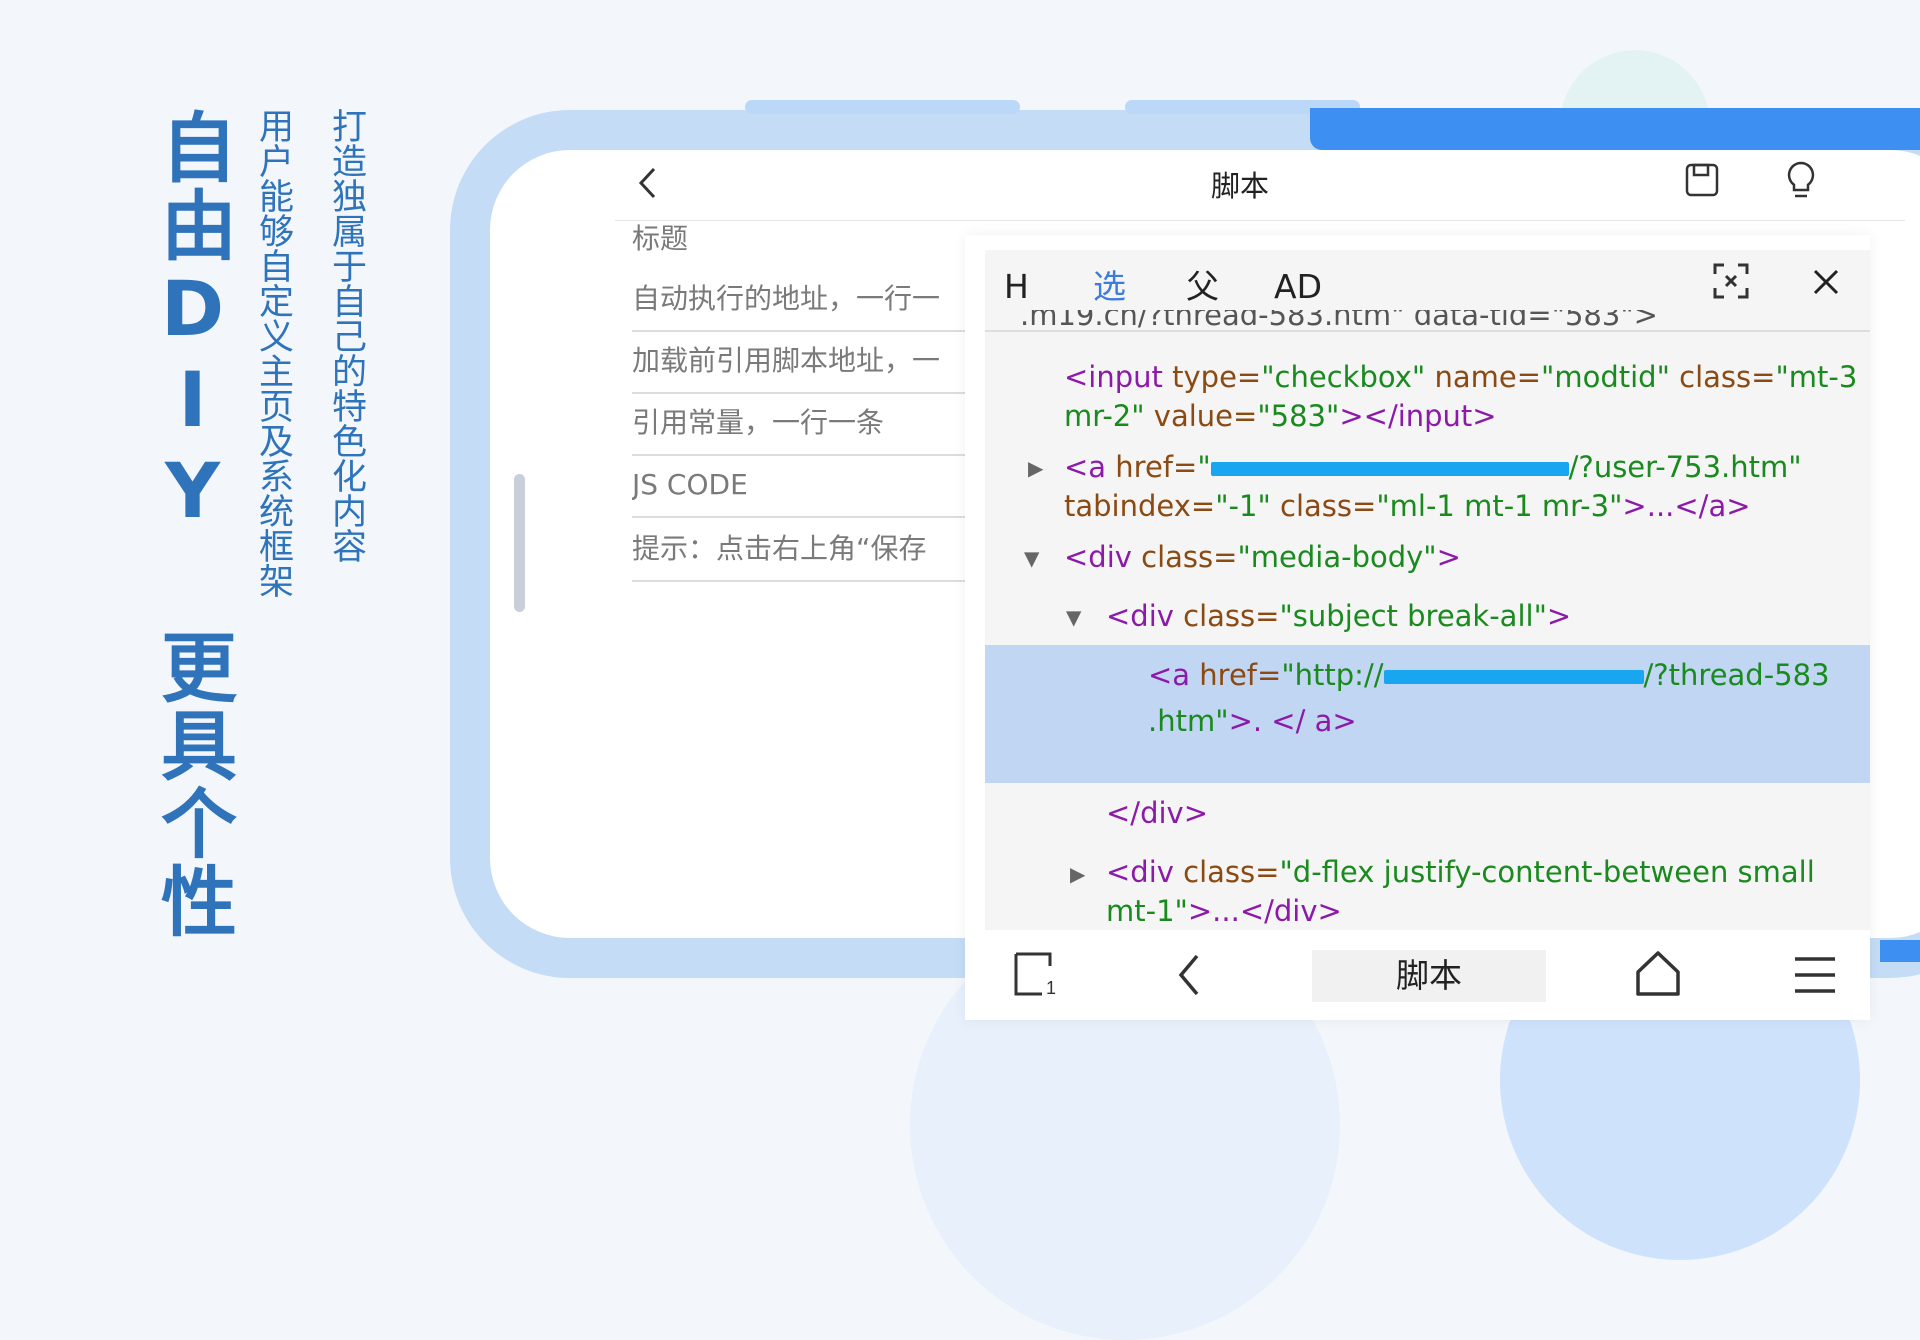 This screenshot has width=1920, height=1340. I want to click on hint-text: 提示：点击右上角“保存, so click(799, 550).